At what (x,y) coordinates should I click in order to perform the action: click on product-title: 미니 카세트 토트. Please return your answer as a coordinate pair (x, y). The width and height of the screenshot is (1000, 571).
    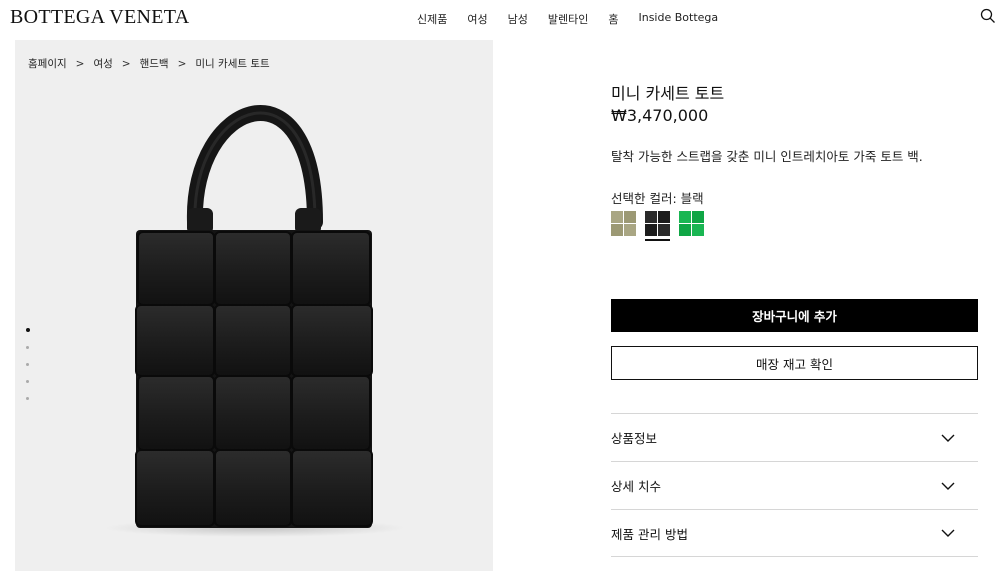
    Looking at the image, I should click on (668, 93).